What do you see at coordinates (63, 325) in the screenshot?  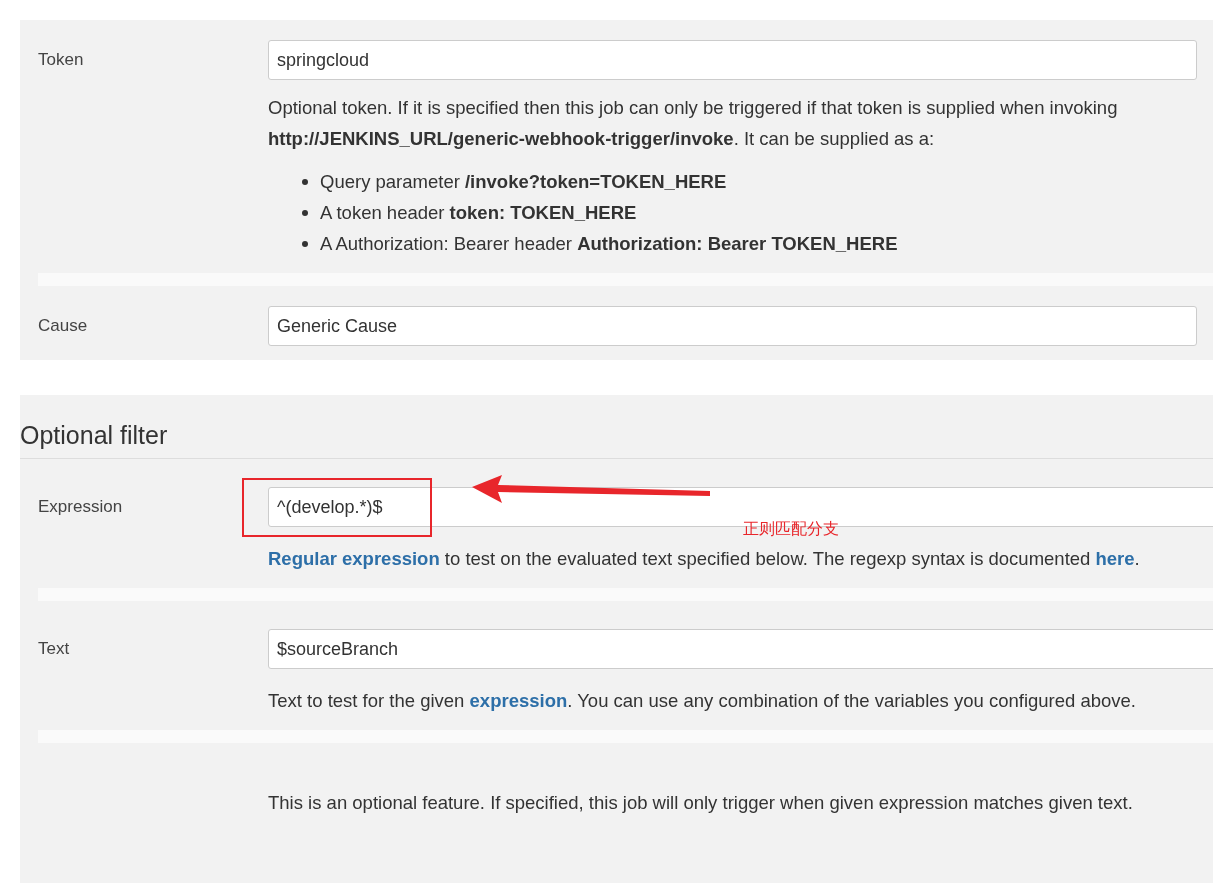 I see `field-label: Cause` at bounding box center [63, 325].